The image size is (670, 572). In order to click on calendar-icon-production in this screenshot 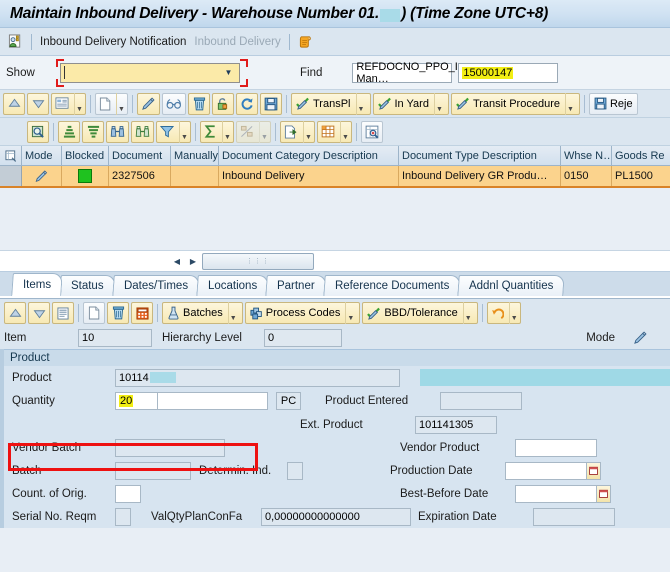, I will do `click(594, 470)`.